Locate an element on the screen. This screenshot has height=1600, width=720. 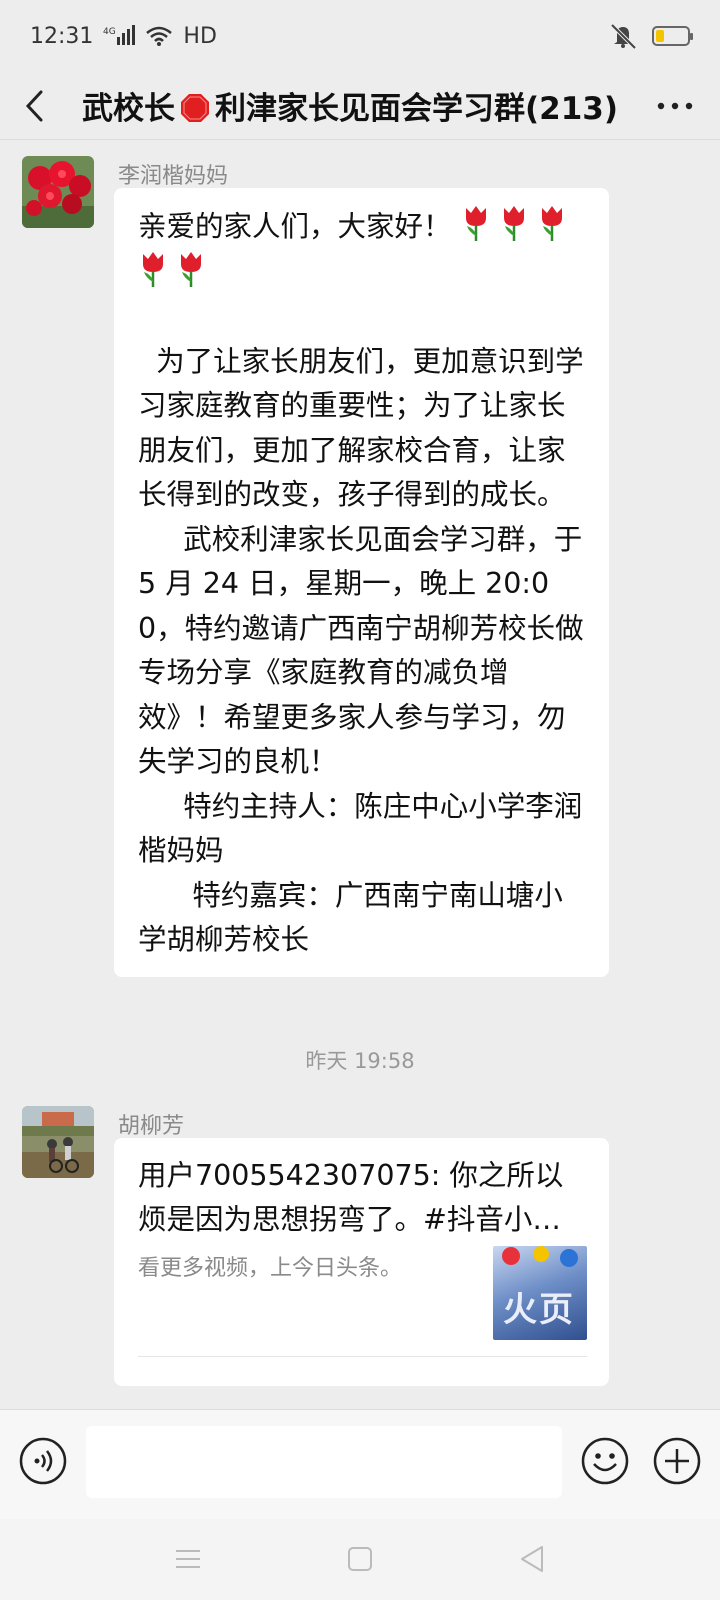
timestamp: 昨天 19:58 is located at coordinates (360, 1061).